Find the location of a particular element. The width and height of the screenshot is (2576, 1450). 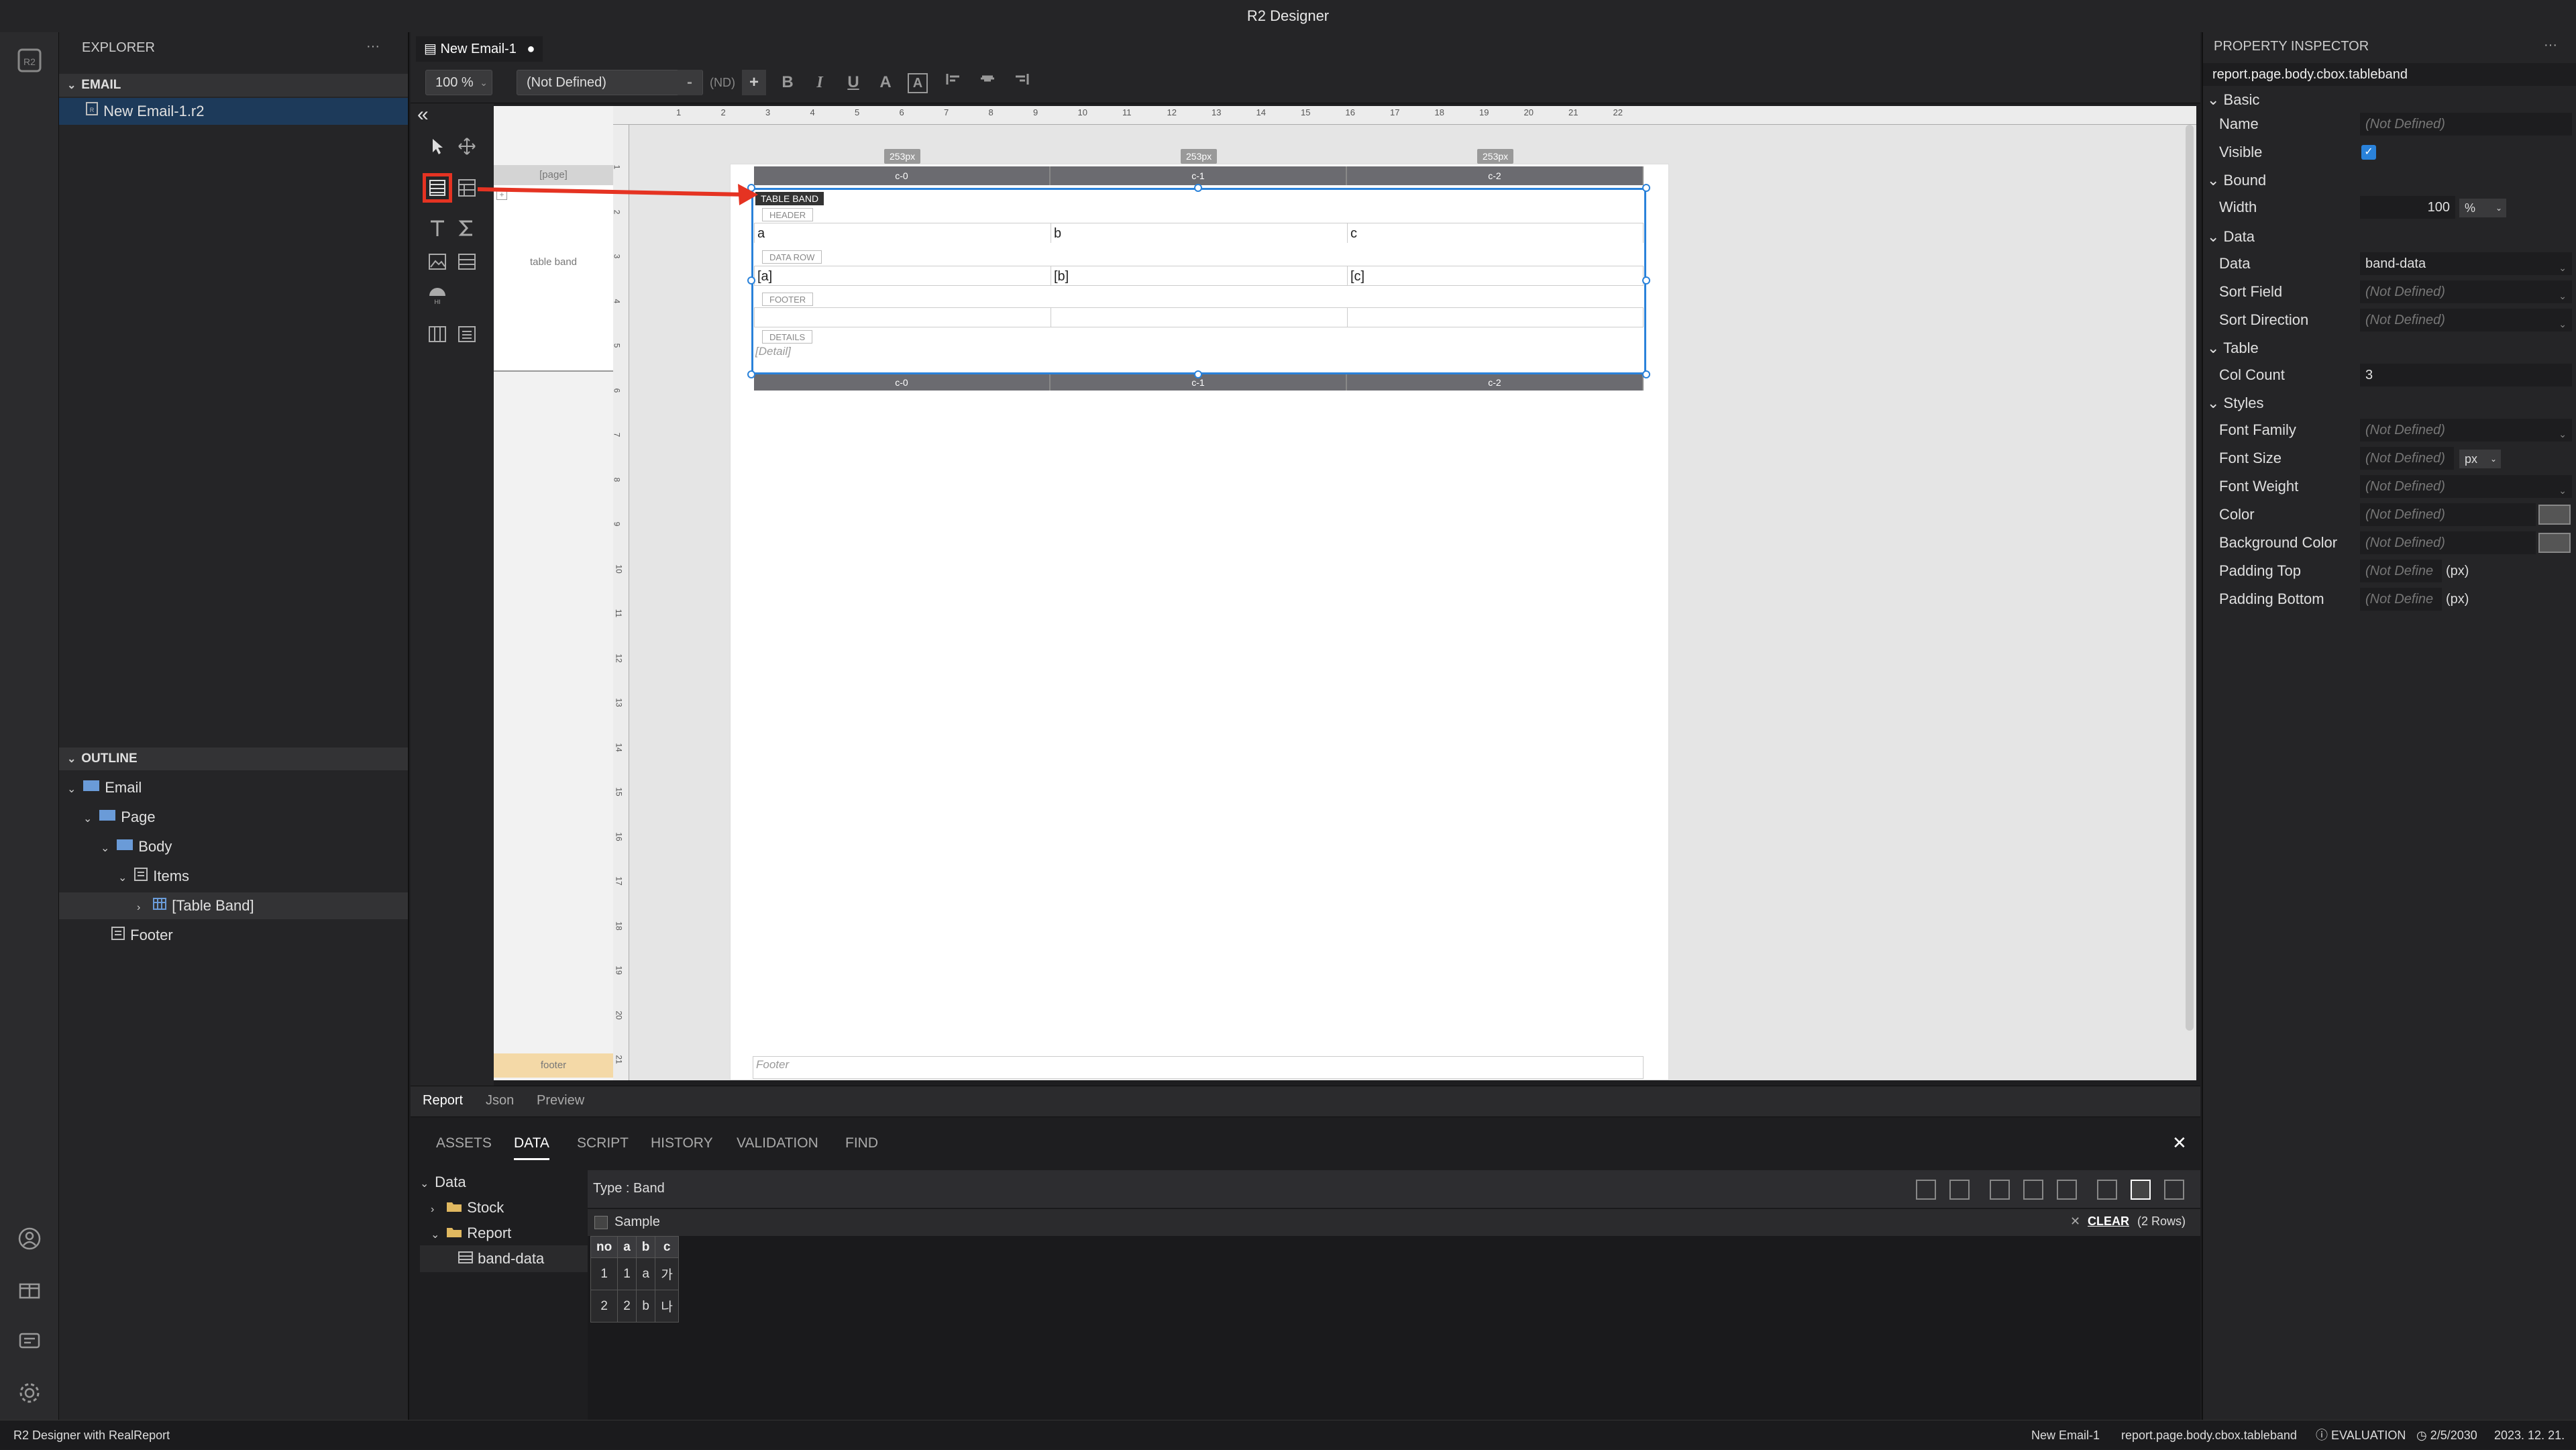

columns-band-icon is located at coordinates (437, 334).